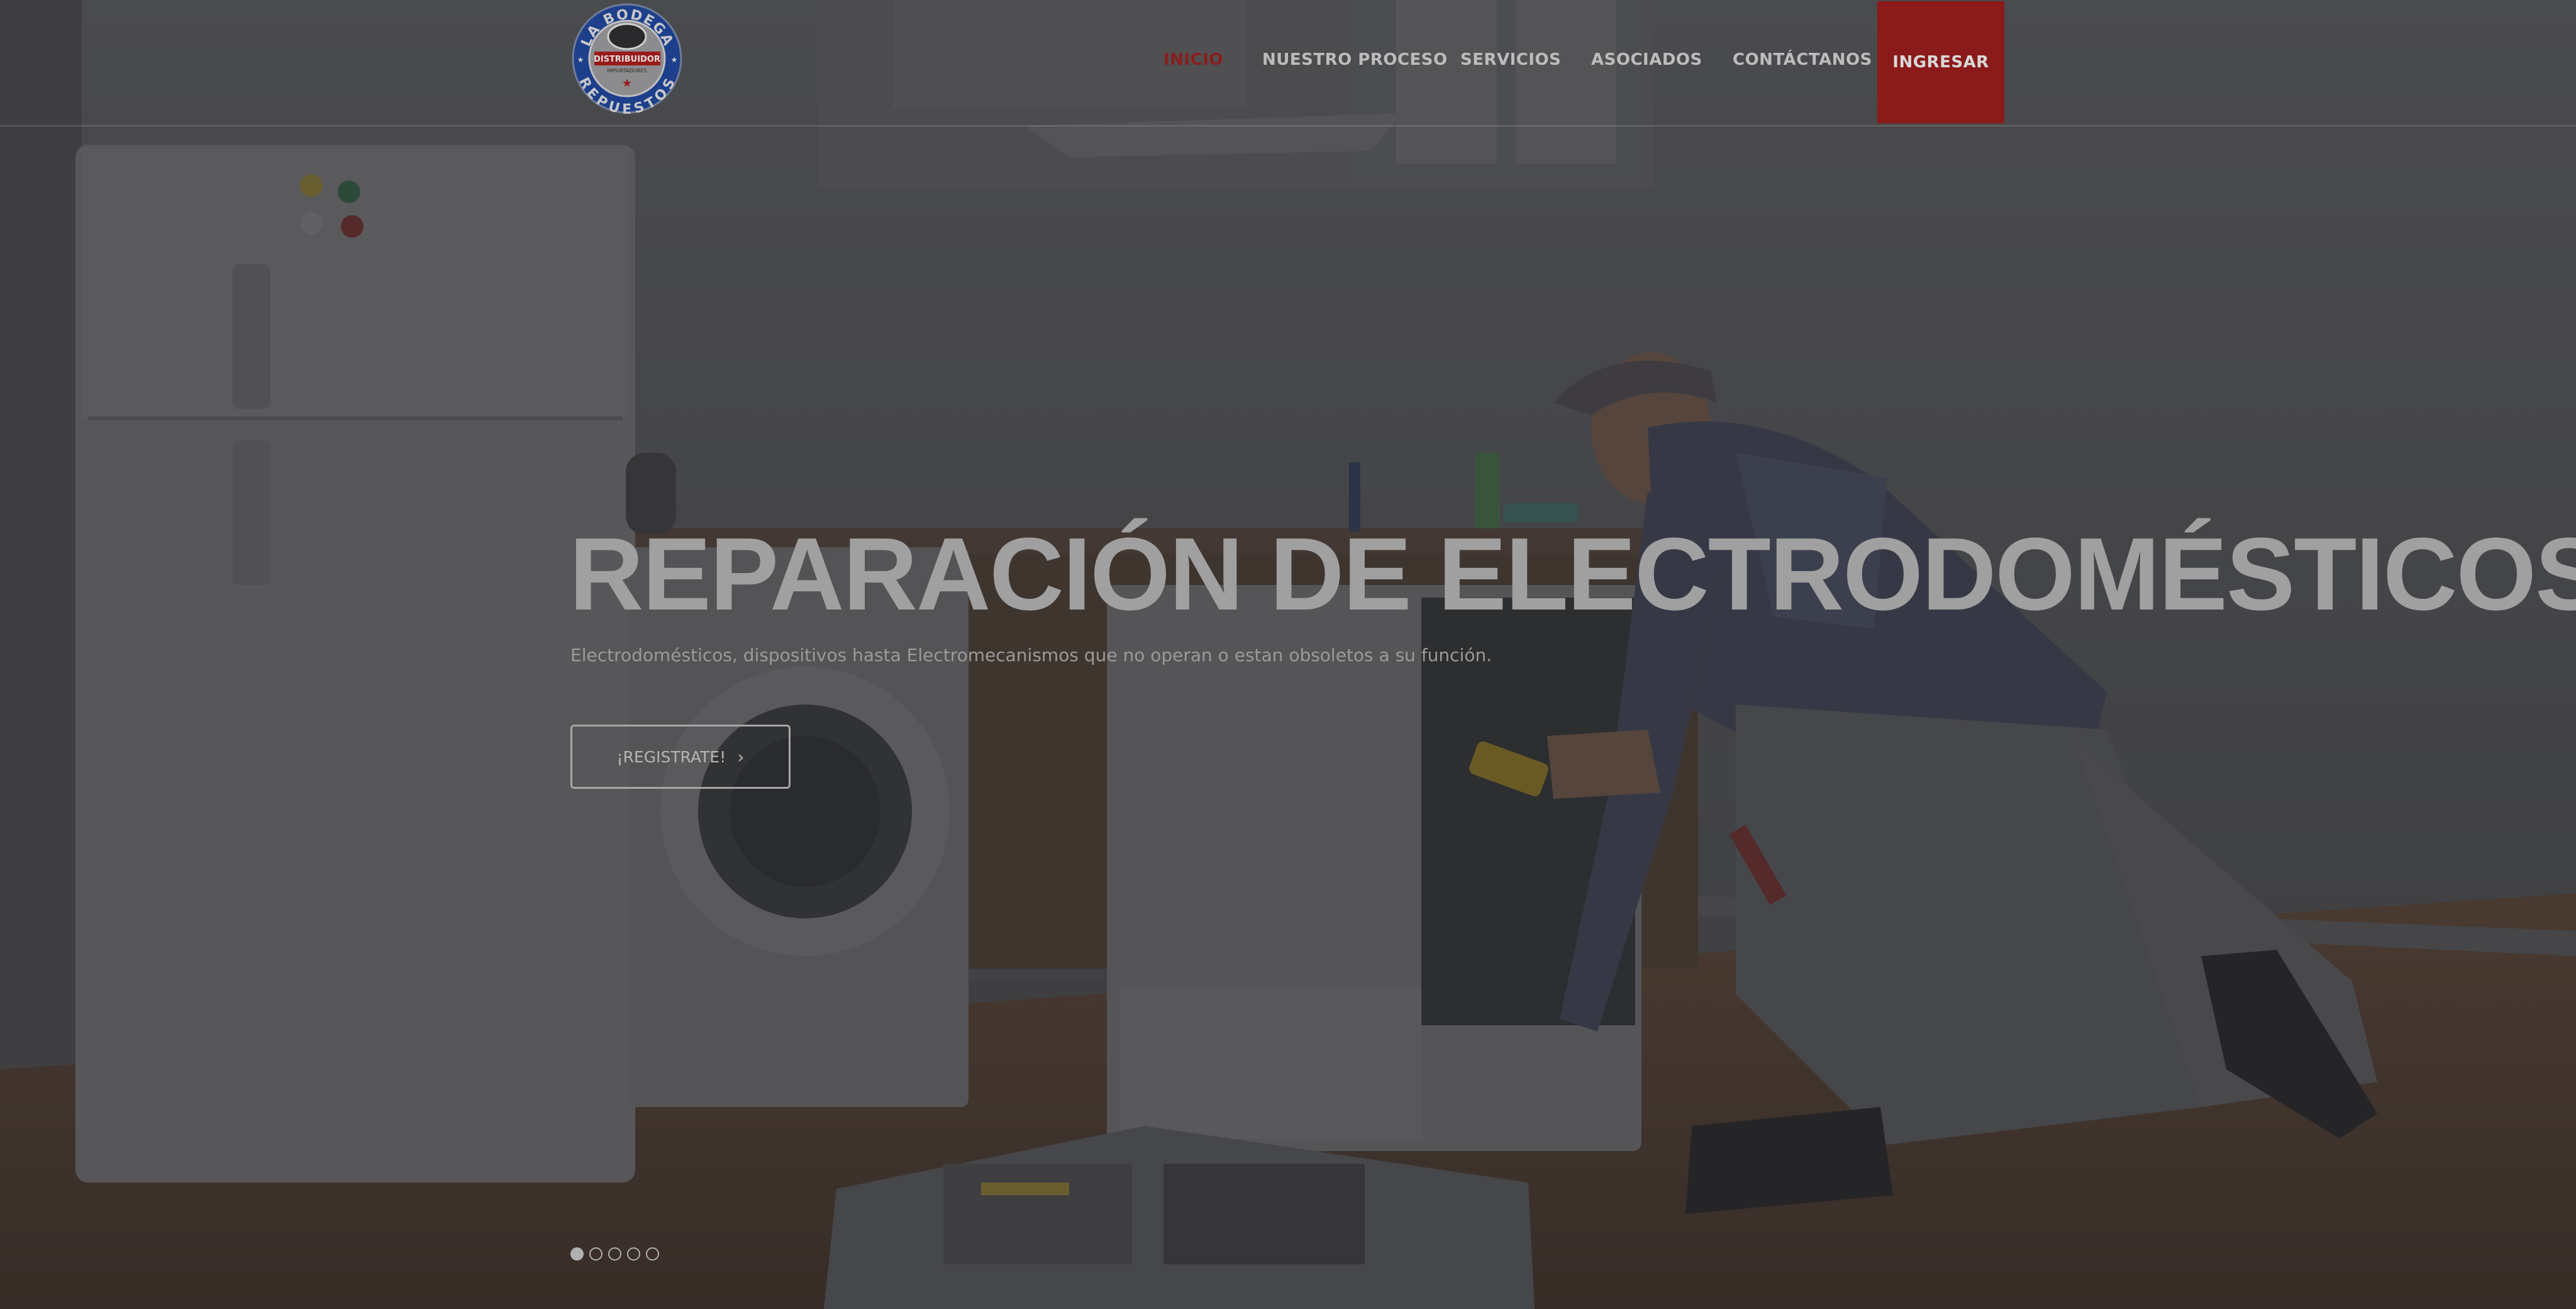 The width and height of the screenshot is (2576, 1309). Describe the element at coordinates (1802, 59) in the screenshot. I see `nav-contactanos: CONTÁCTANOS` at that location.